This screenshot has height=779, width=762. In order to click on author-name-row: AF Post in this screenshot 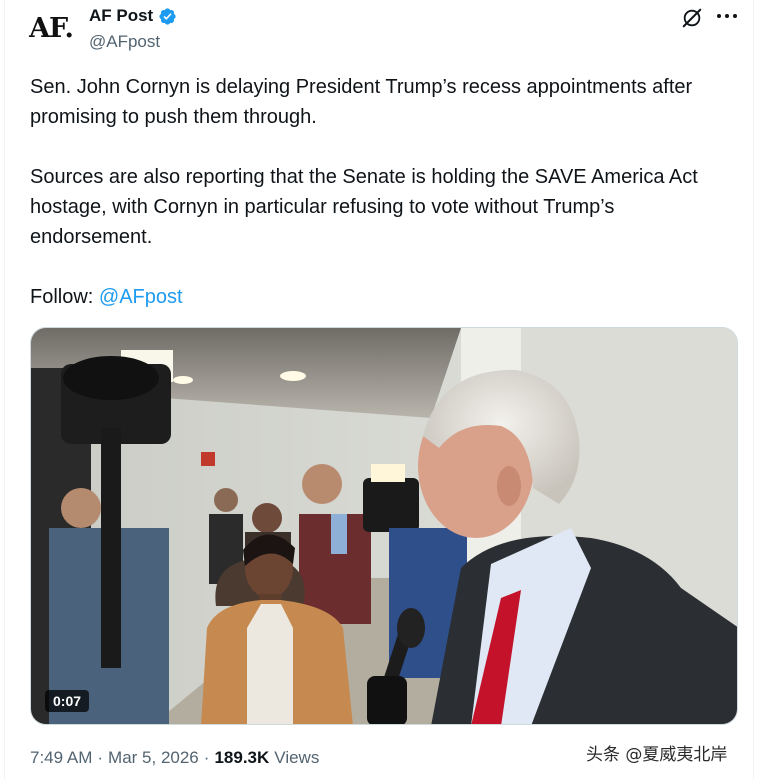, I will do `click(133, 16)`.